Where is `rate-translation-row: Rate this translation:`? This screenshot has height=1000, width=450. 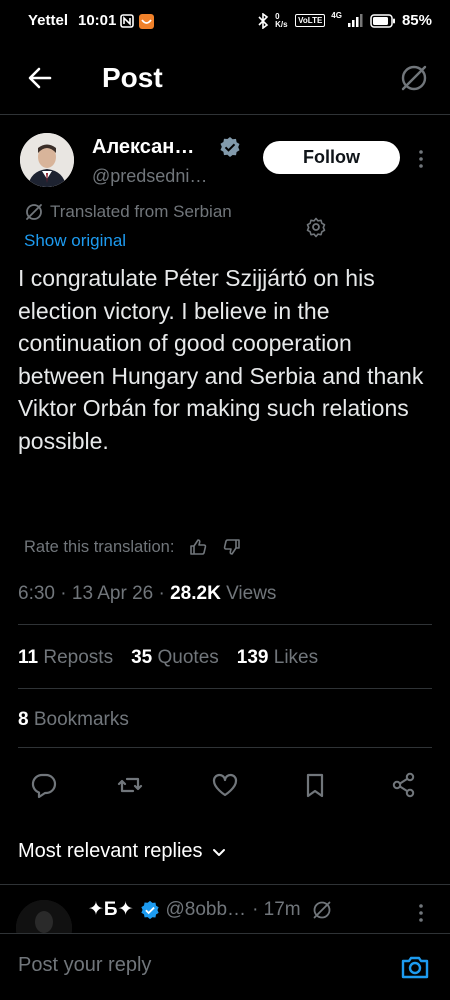 rate-translation-row: Rate this translation: is located at coordinates (133, 547).